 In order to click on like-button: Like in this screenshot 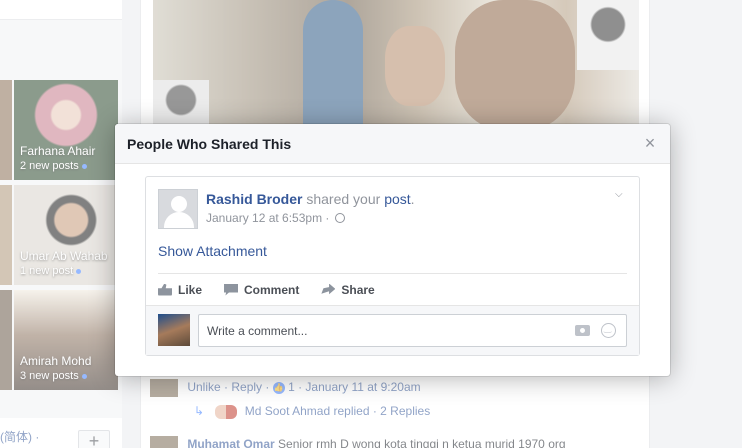, I will do `click(180, 290)`.